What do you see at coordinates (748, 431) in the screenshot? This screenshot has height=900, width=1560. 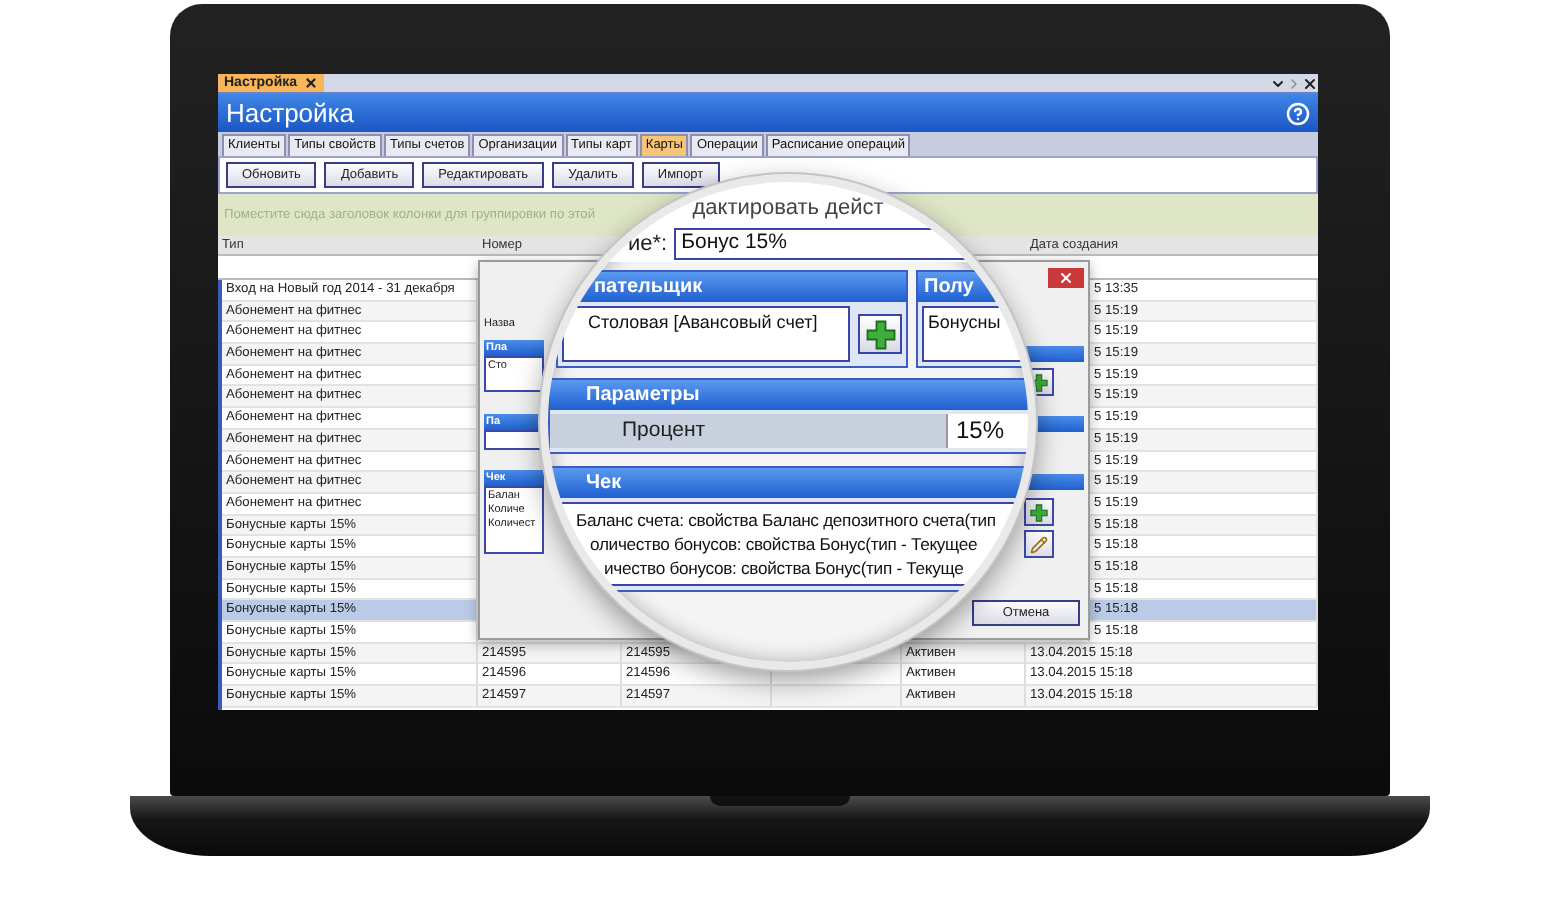 I see `parameter-name: Процент` at bounding box center [748, 431].